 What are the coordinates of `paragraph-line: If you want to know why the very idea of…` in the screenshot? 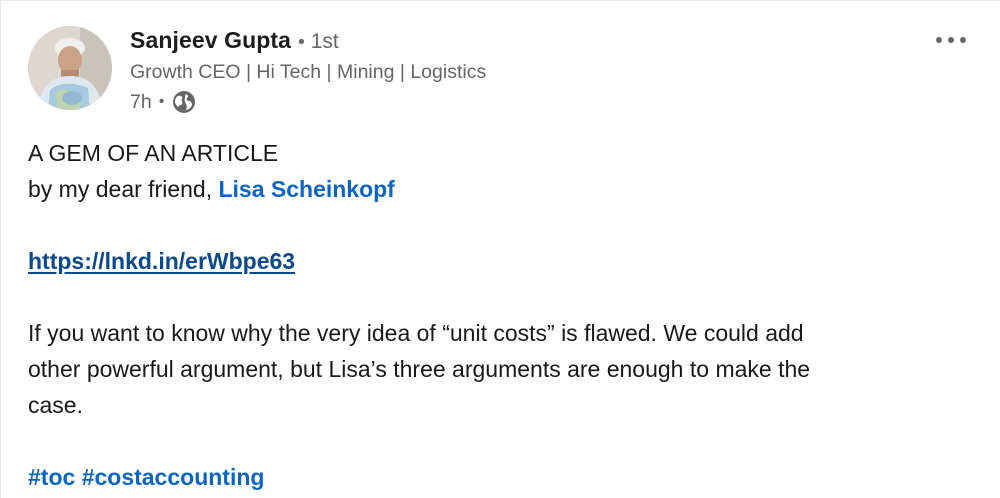 It's located at (416, 333).